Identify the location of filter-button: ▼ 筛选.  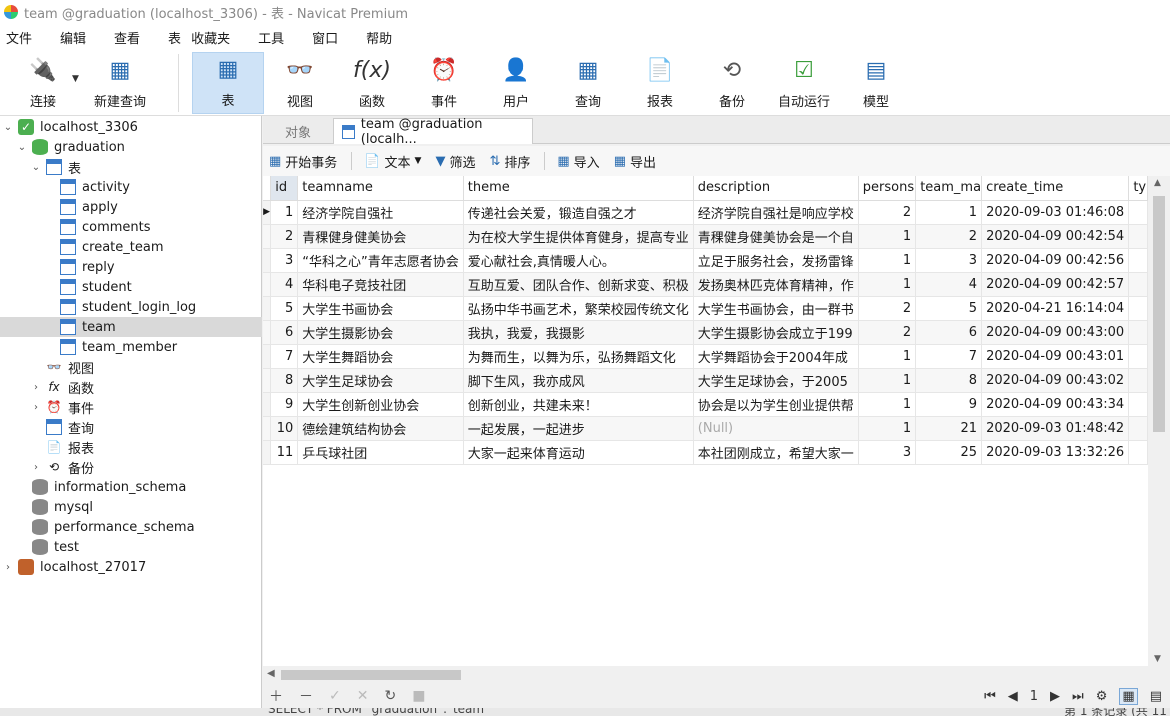
(455, 161).